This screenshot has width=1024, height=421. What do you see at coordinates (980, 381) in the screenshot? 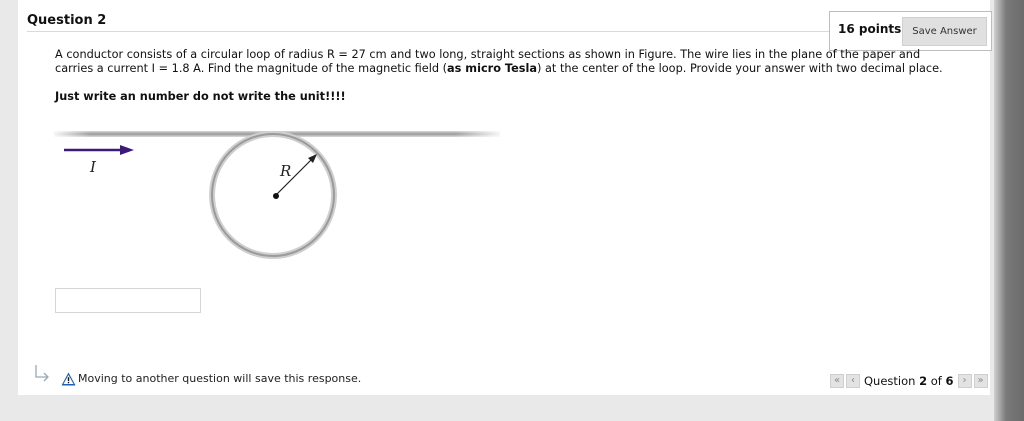
I see `last-question-button: »` at bounding box center [980, 381].